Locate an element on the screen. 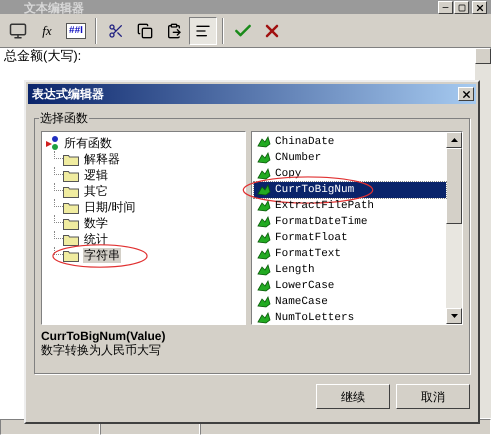  scroll-thumb is located at coordinates (454, 186).